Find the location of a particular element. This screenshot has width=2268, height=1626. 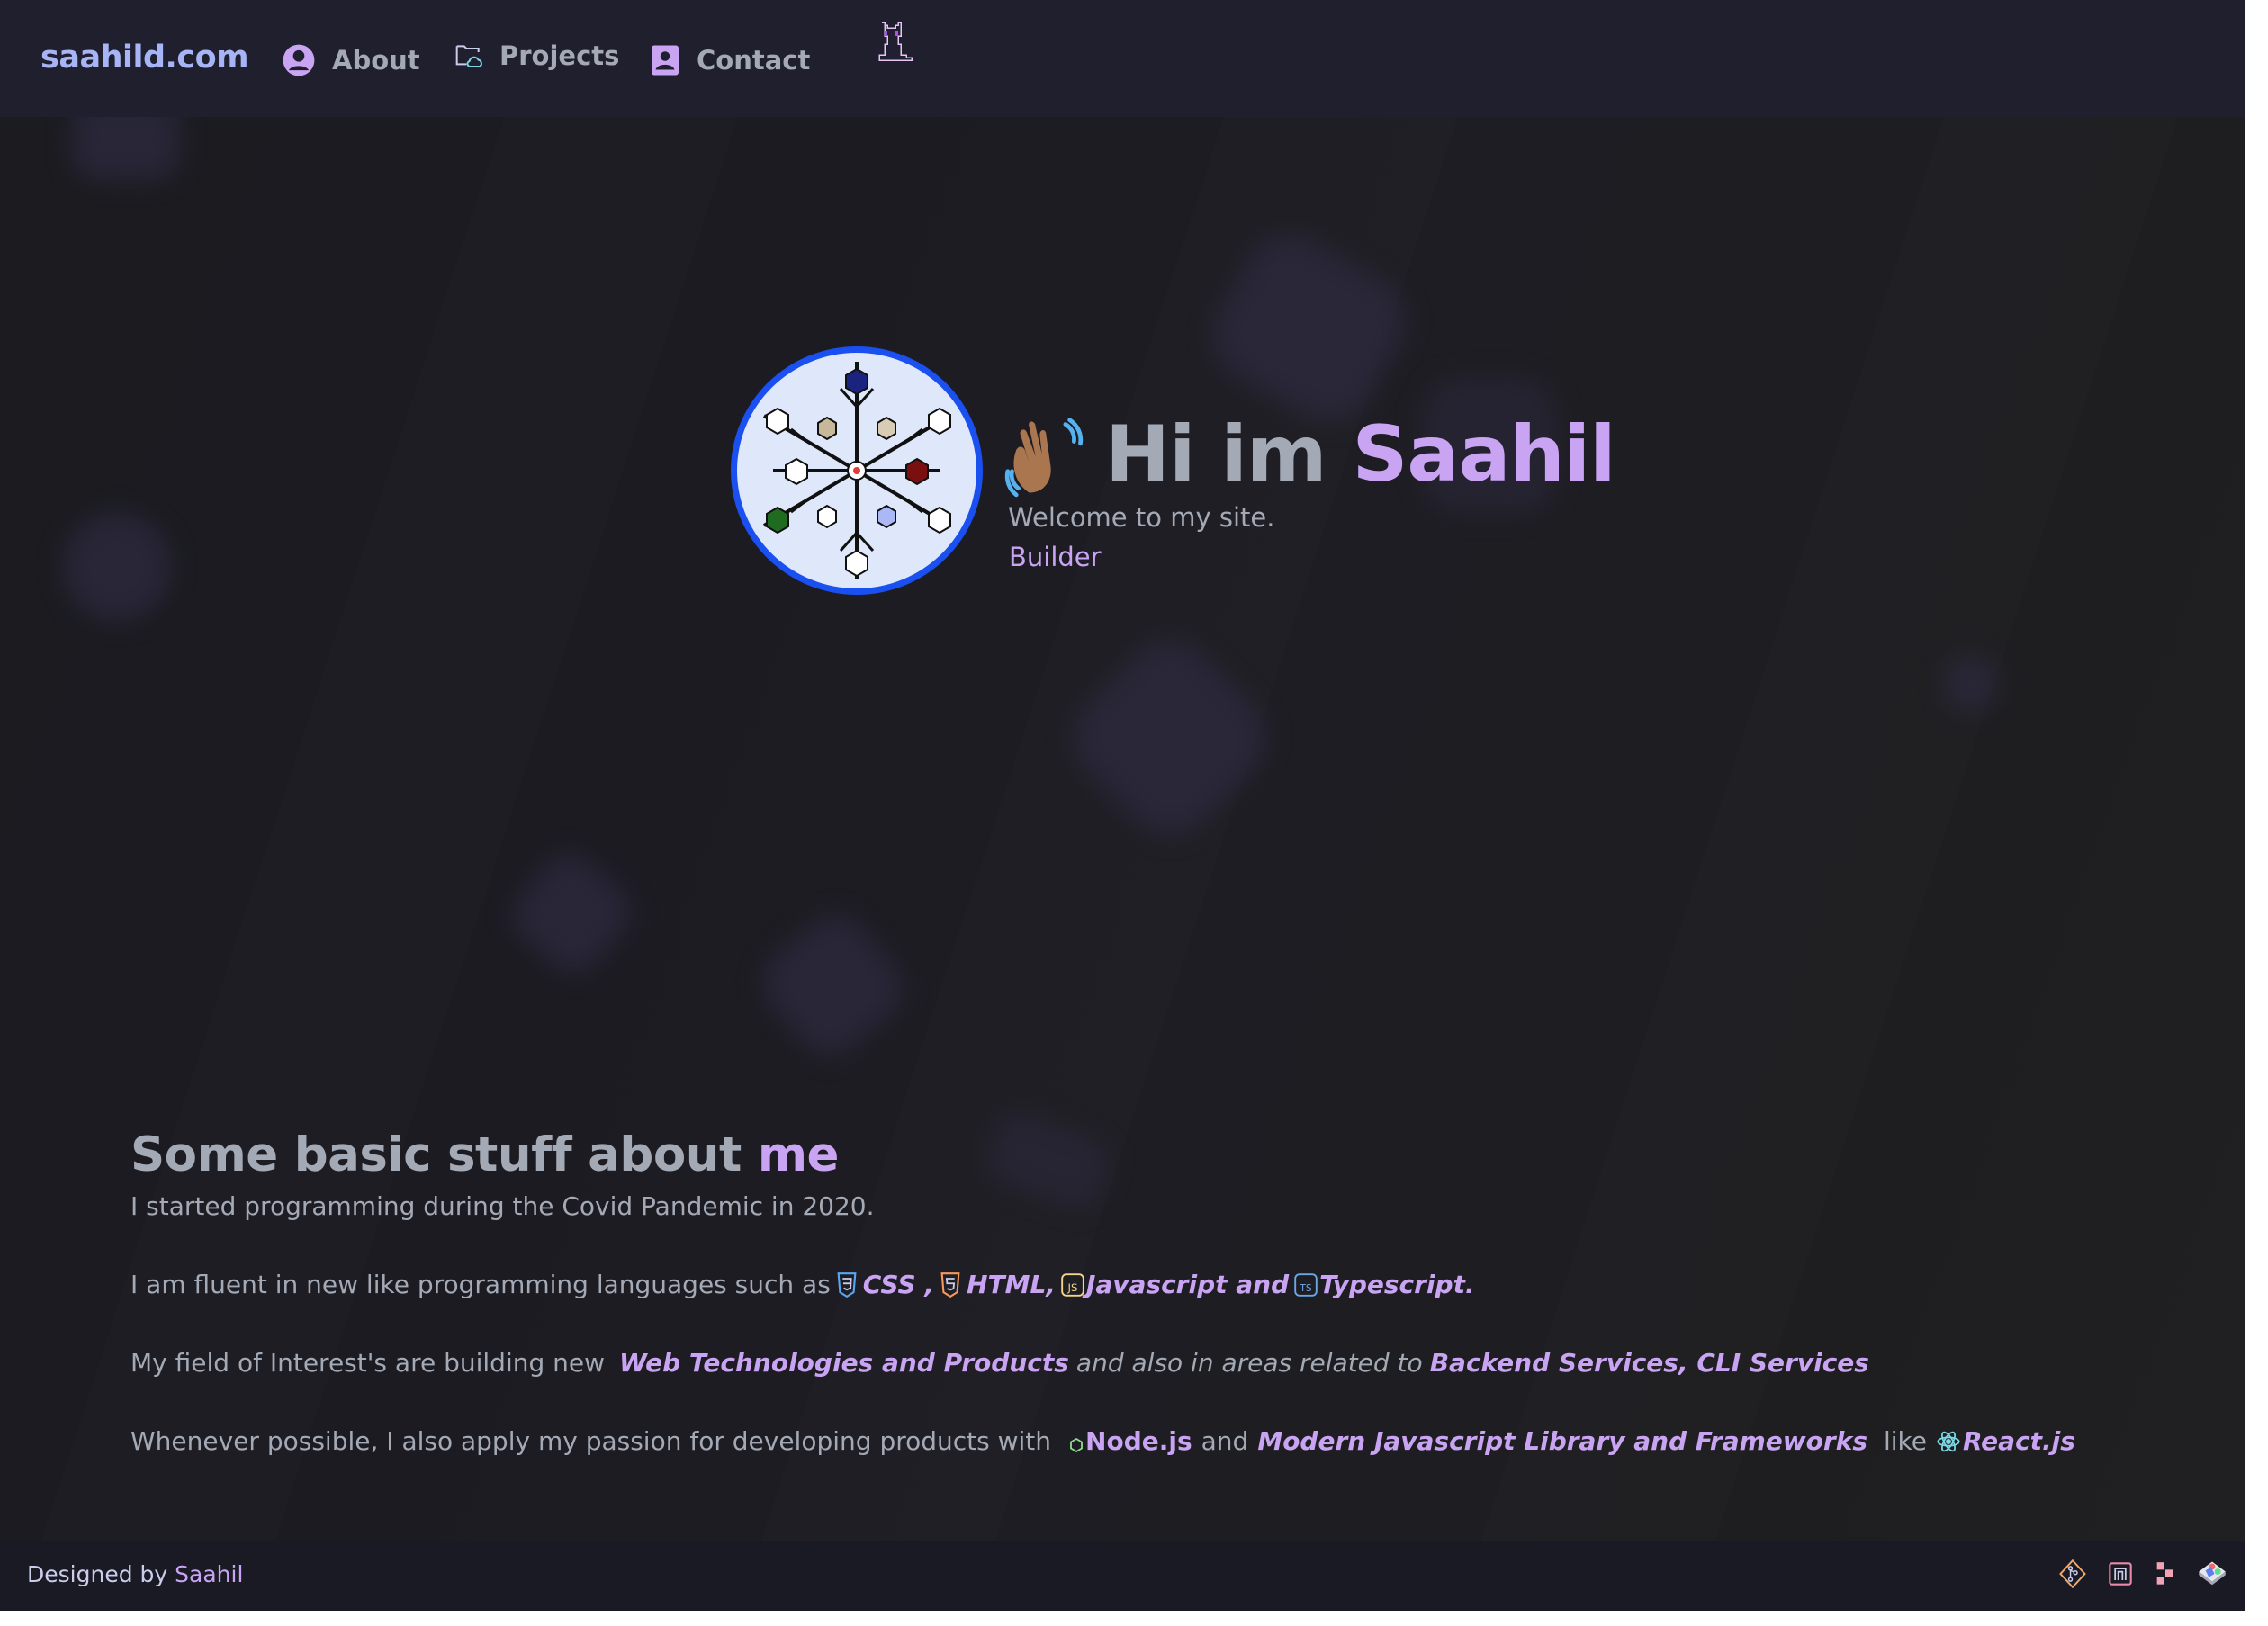

javascript-icon: JS is located at coordinates (1072, 1284).